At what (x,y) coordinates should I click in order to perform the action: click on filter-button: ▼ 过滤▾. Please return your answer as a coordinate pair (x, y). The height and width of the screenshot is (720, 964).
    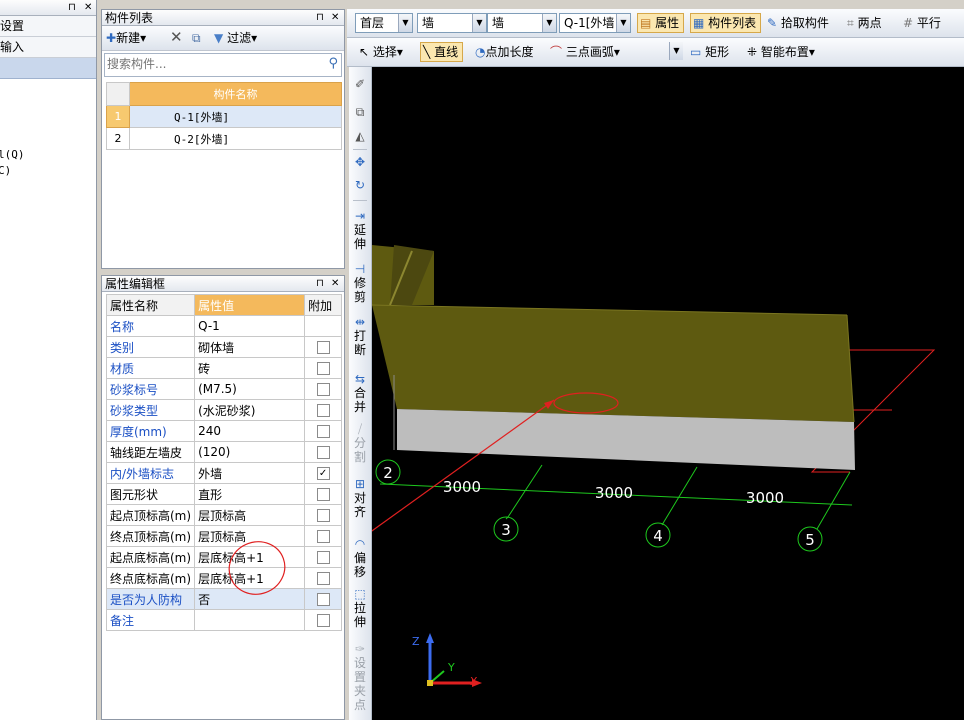
    Looking at the image, I should click on (235, 38).